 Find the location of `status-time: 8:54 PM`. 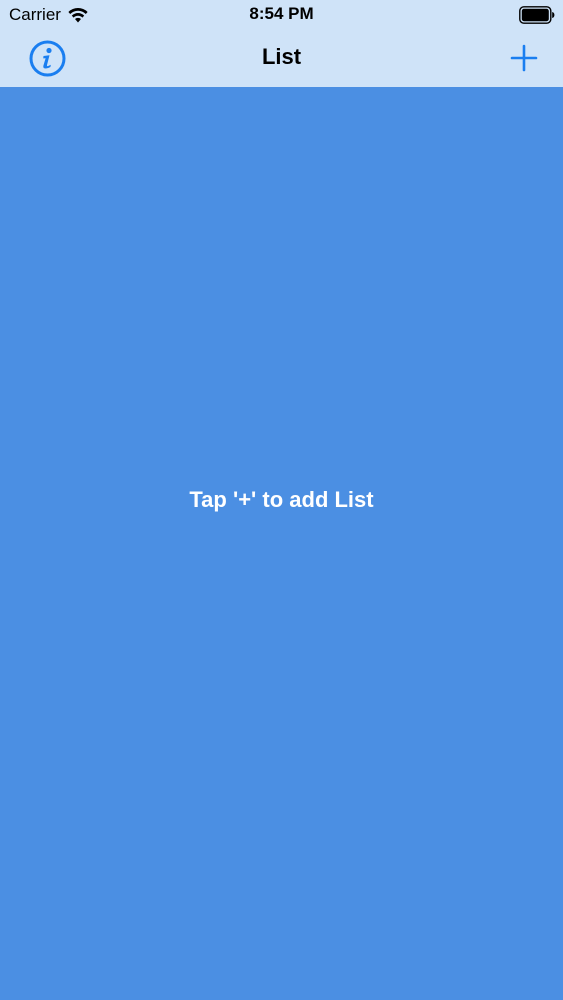

status-time: 8:54 PM is located at coordinates (281, 13).